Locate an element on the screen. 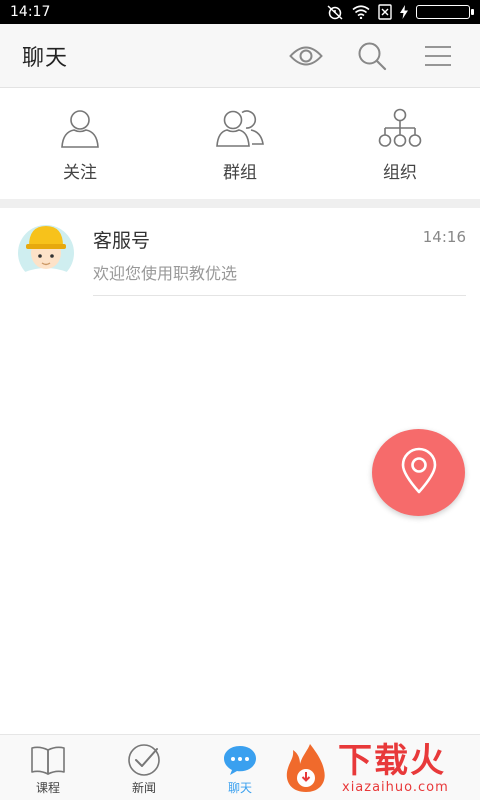  watermark-cn: 下载火 is located at coordinates (392, 760).